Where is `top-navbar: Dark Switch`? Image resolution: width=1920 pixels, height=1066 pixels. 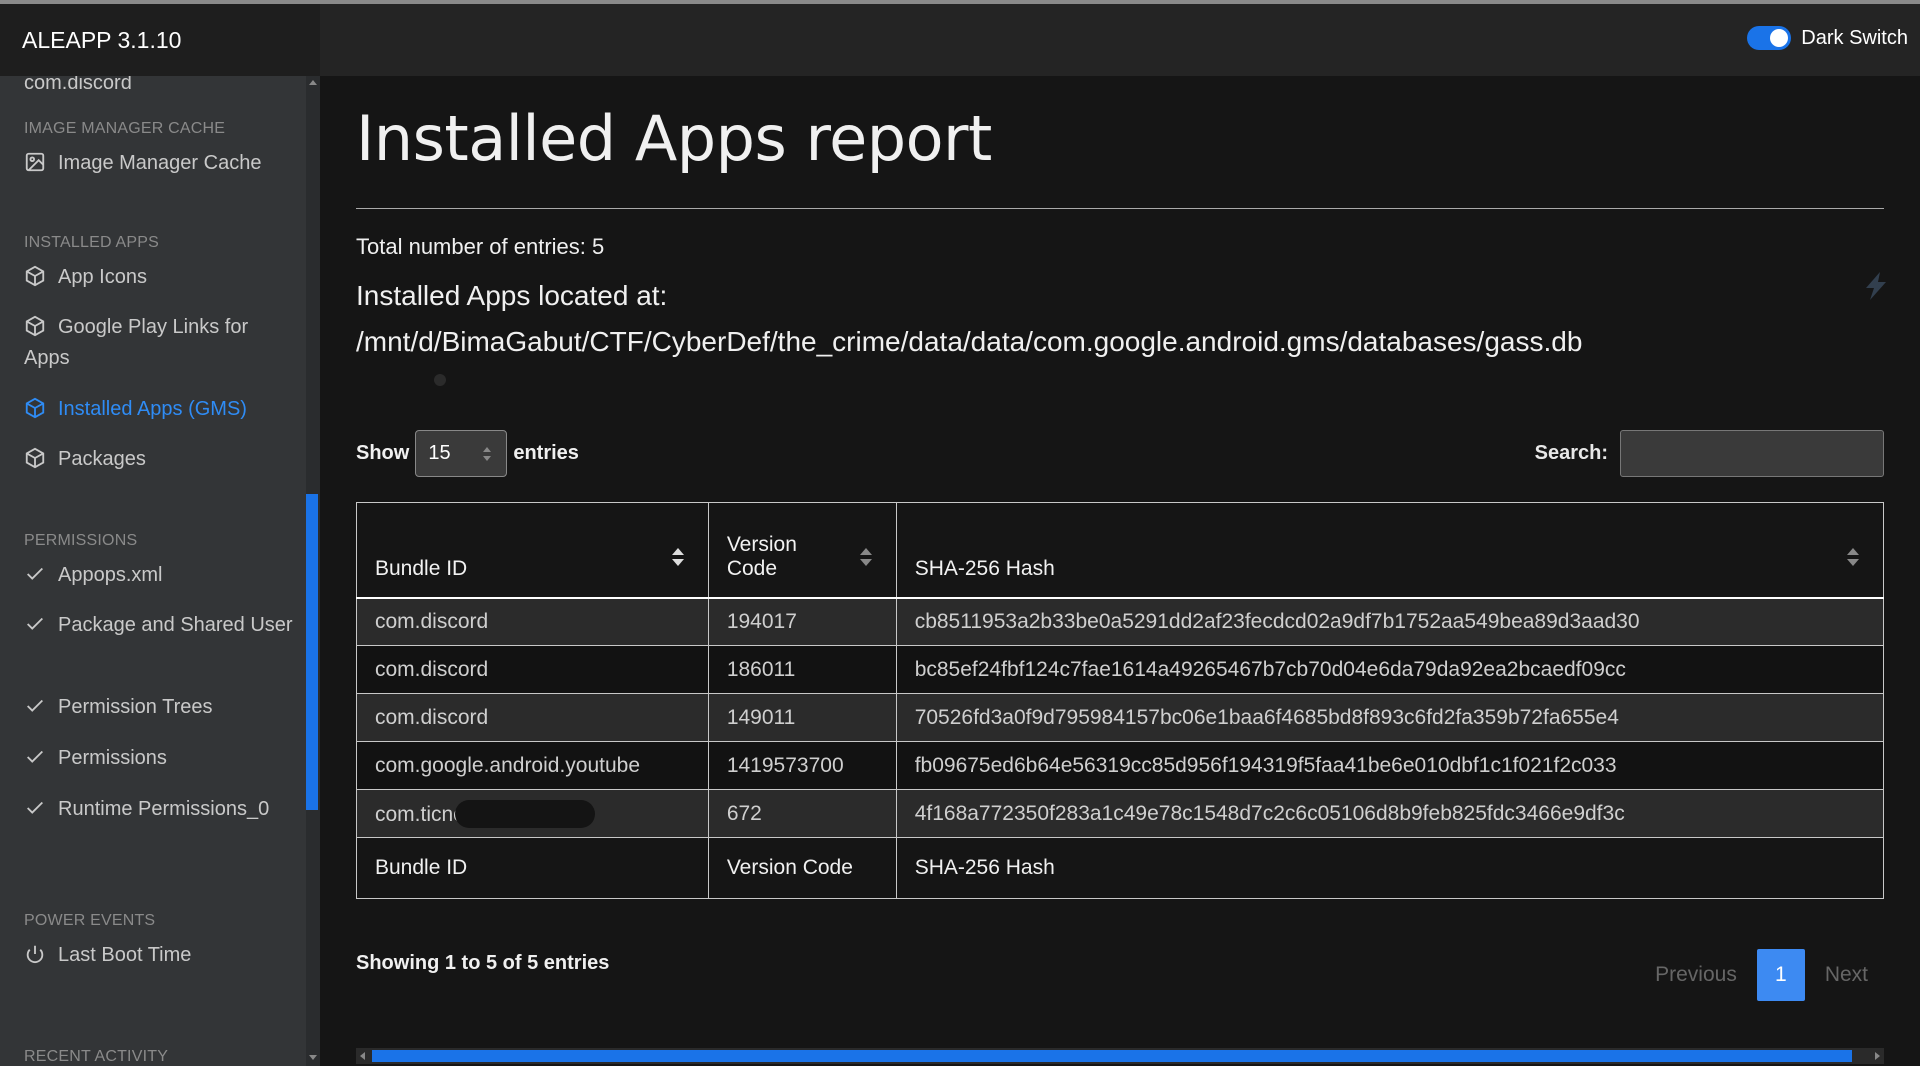 top-navbar: Dark Switch is located at coordinates (1120, 40).